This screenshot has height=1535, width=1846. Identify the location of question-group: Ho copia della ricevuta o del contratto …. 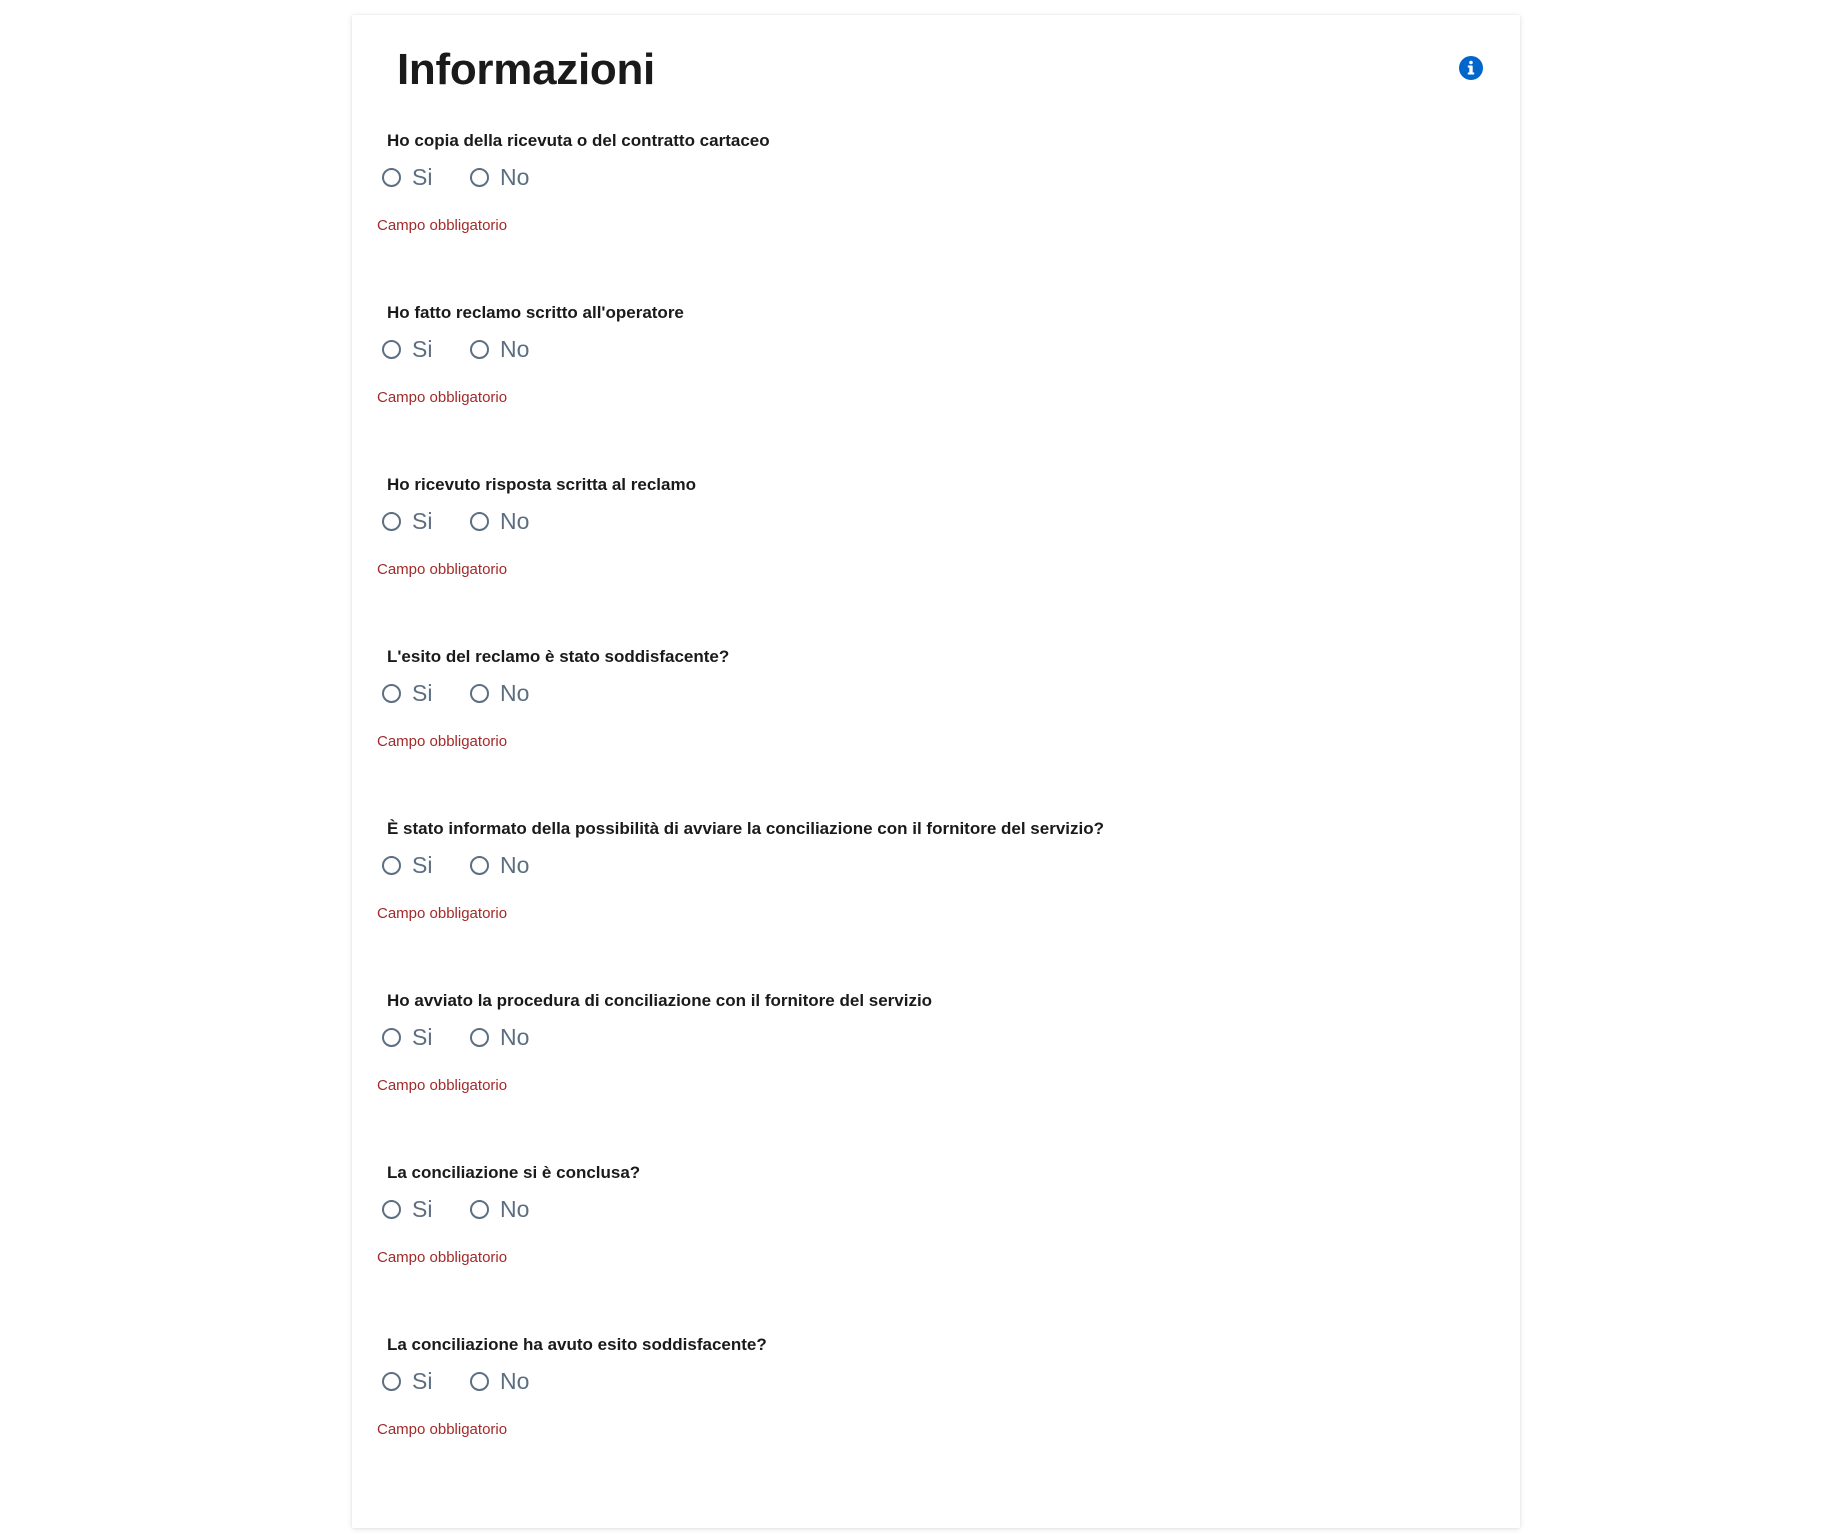
(936, 215).